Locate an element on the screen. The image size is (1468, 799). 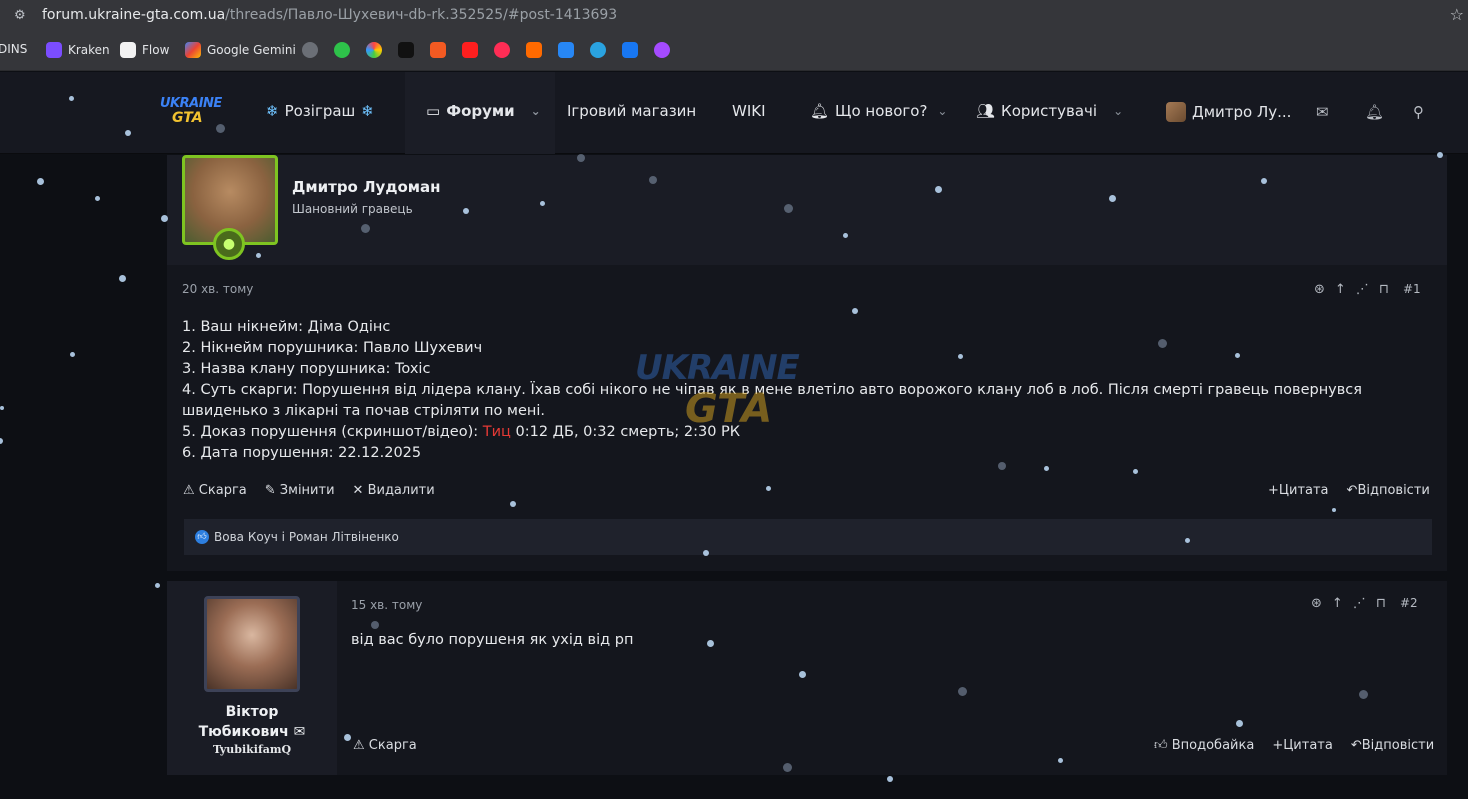
nav-giveaway: ❄ Розіграш ❄ is located at coordinates (320, 111).